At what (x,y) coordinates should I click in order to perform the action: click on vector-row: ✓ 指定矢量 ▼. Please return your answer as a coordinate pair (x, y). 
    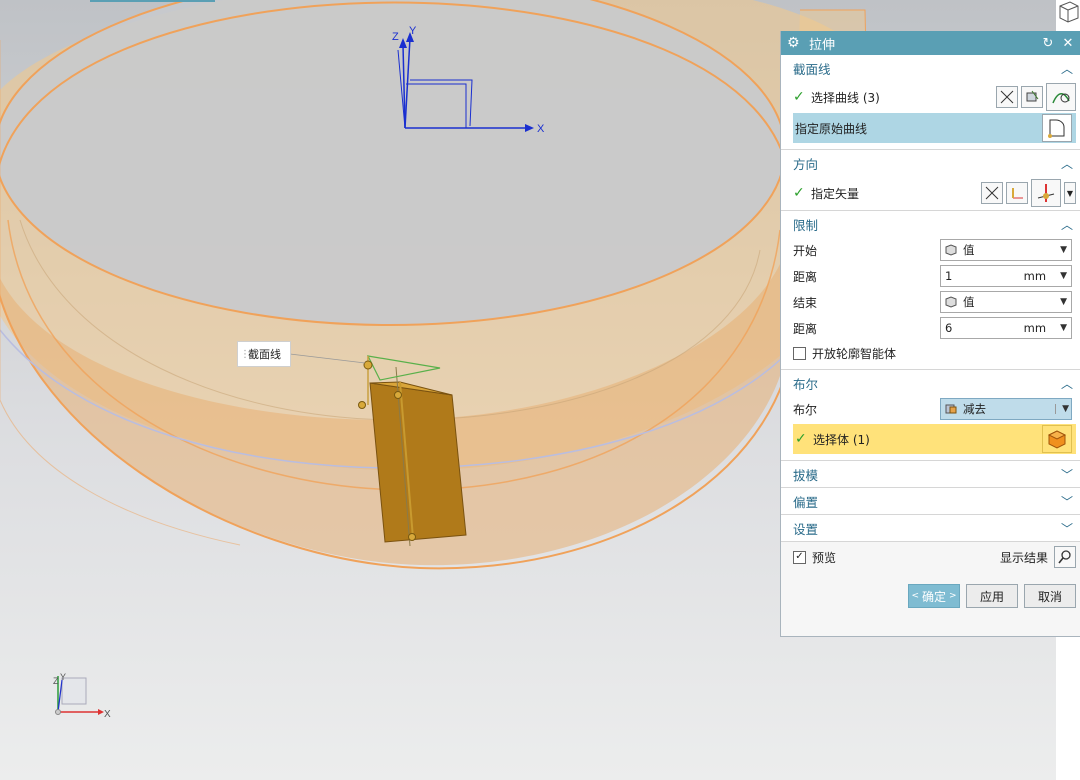
    Looking at the image, I should click on (930, 193).